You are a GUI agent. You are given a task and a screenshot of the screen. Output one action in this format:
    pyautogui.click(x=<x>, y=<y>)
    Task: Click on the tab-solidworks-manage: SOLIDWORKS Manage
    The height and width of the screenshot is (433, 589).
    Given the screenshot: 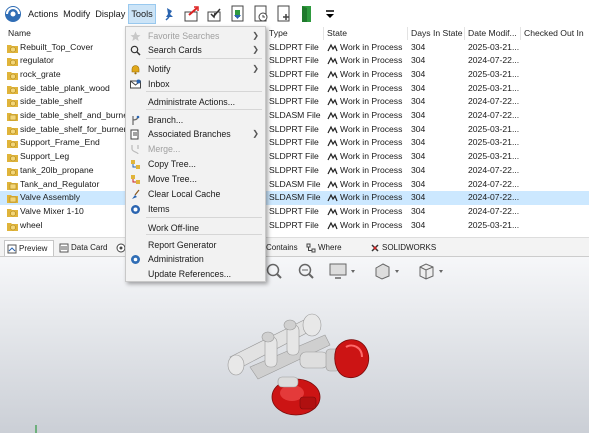 What is the action you would take?
    pyautogui.click(x=418, y=254)
    